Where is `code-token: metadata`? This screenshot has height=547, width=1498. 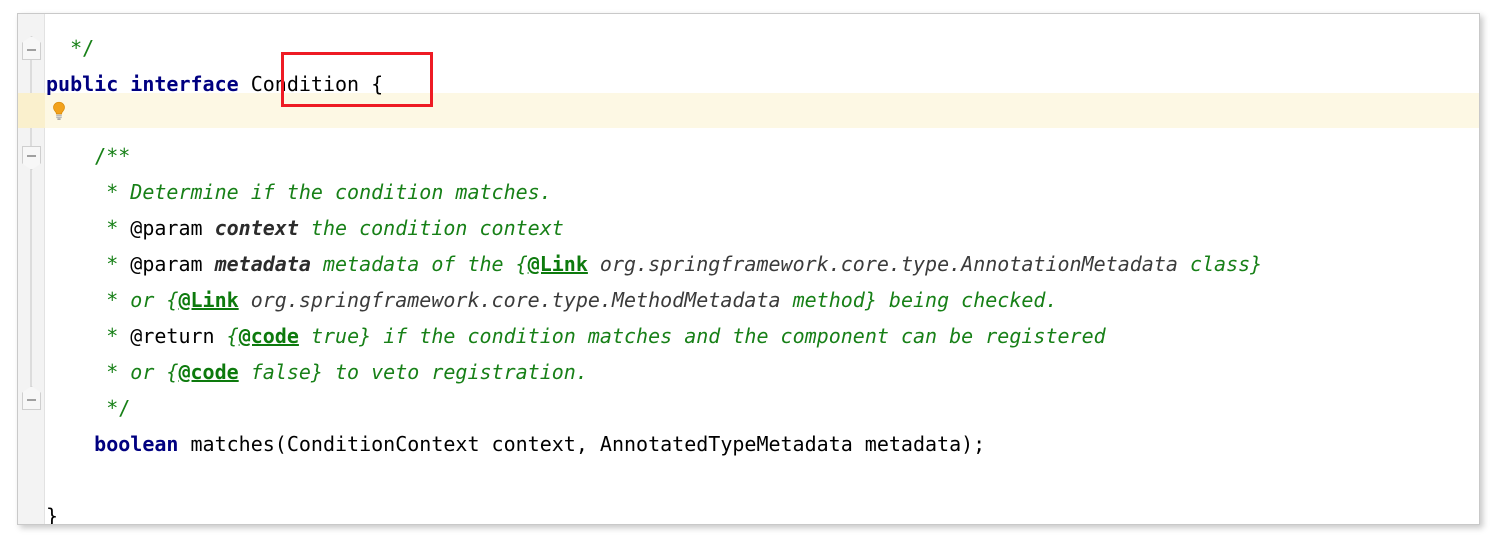 code-token: metadata is located at coordinates (262, 264).